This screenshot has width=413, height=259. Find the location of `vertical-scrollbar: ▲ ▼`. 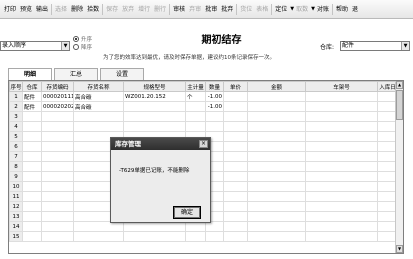

vertical-scrollbar: ▲ ▼ is located at coordinates (399, 167).